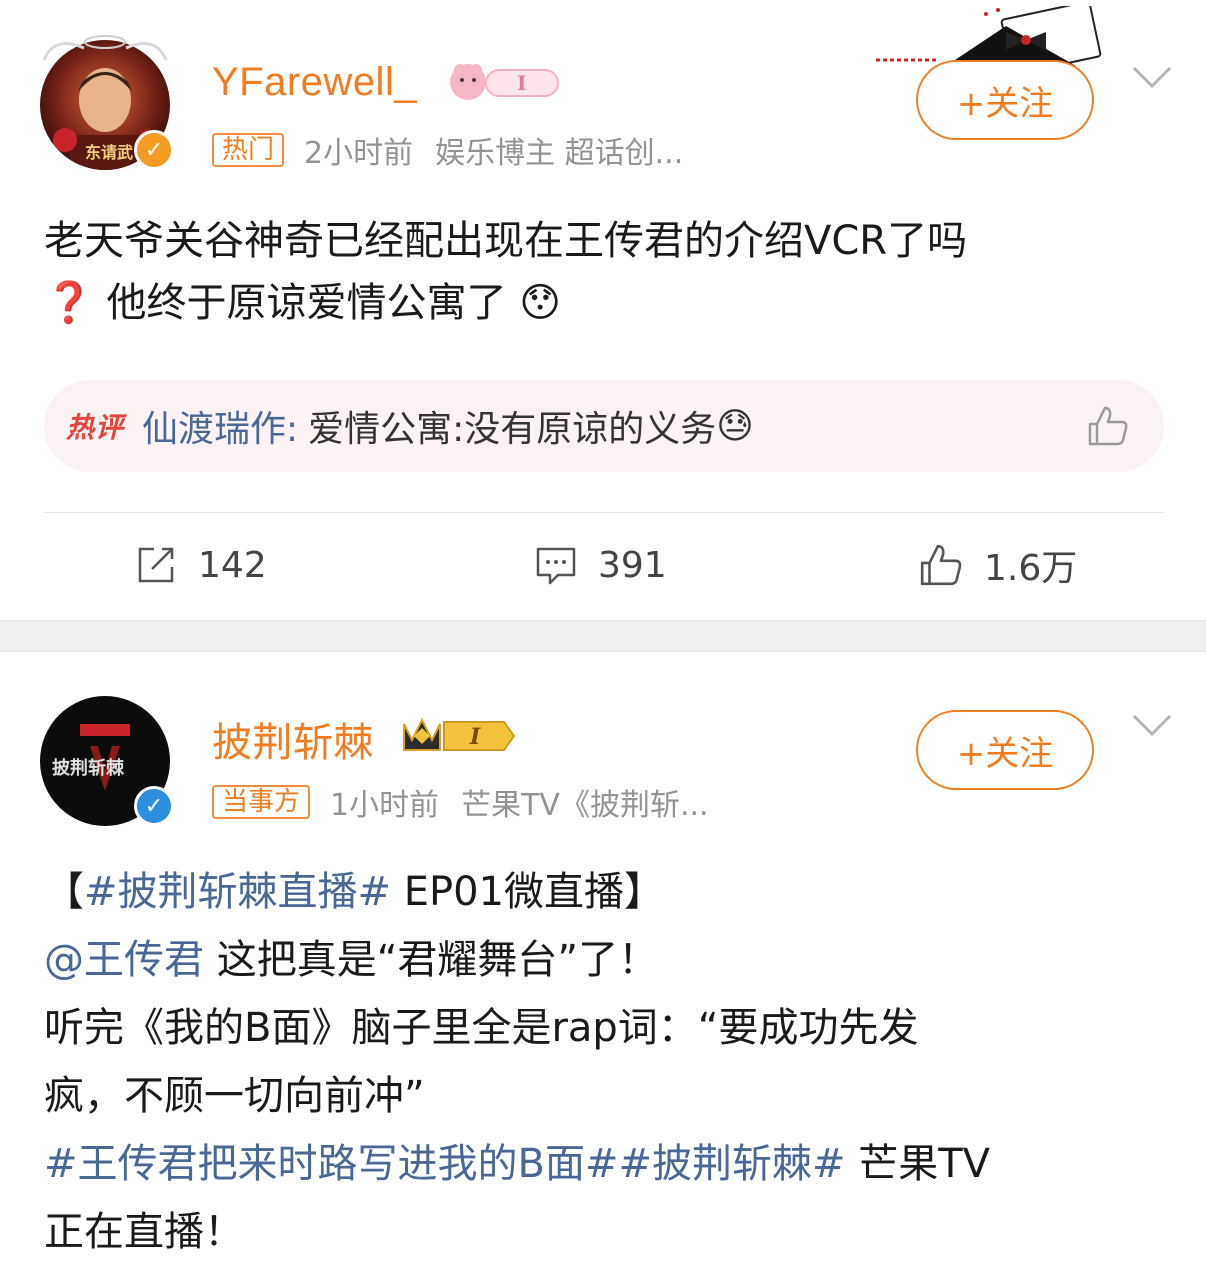 The height and width of the screenshot is (1282, 1206). Describe the element at coordinates (88, 768) in the screenshot. I see `svg-text: 披荆斩棘` at that location.